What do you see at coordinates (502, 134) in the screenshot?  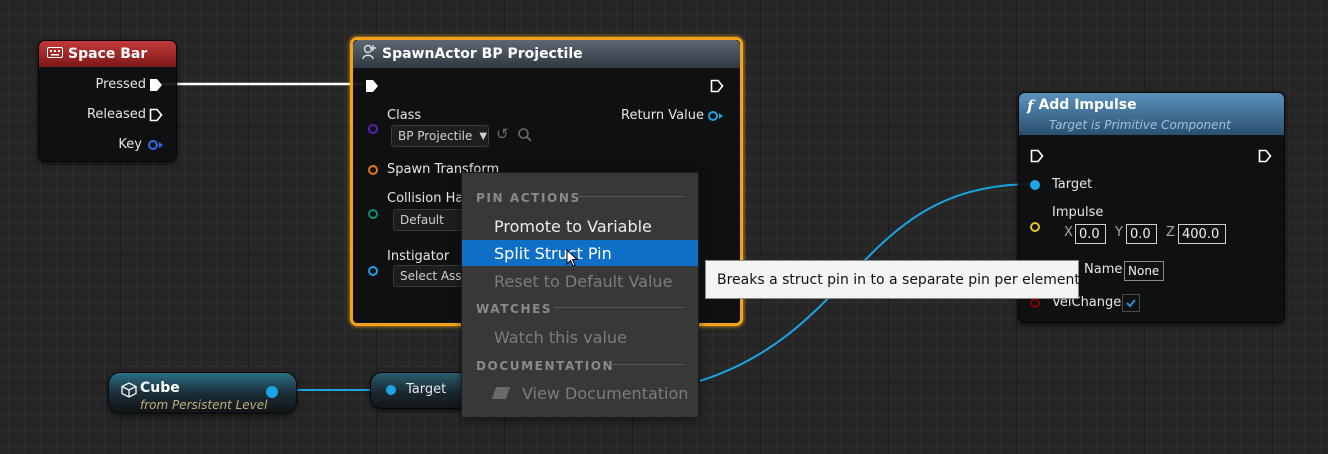 I see `browse-back-icon: ↺` at bounding box center [502, 134].